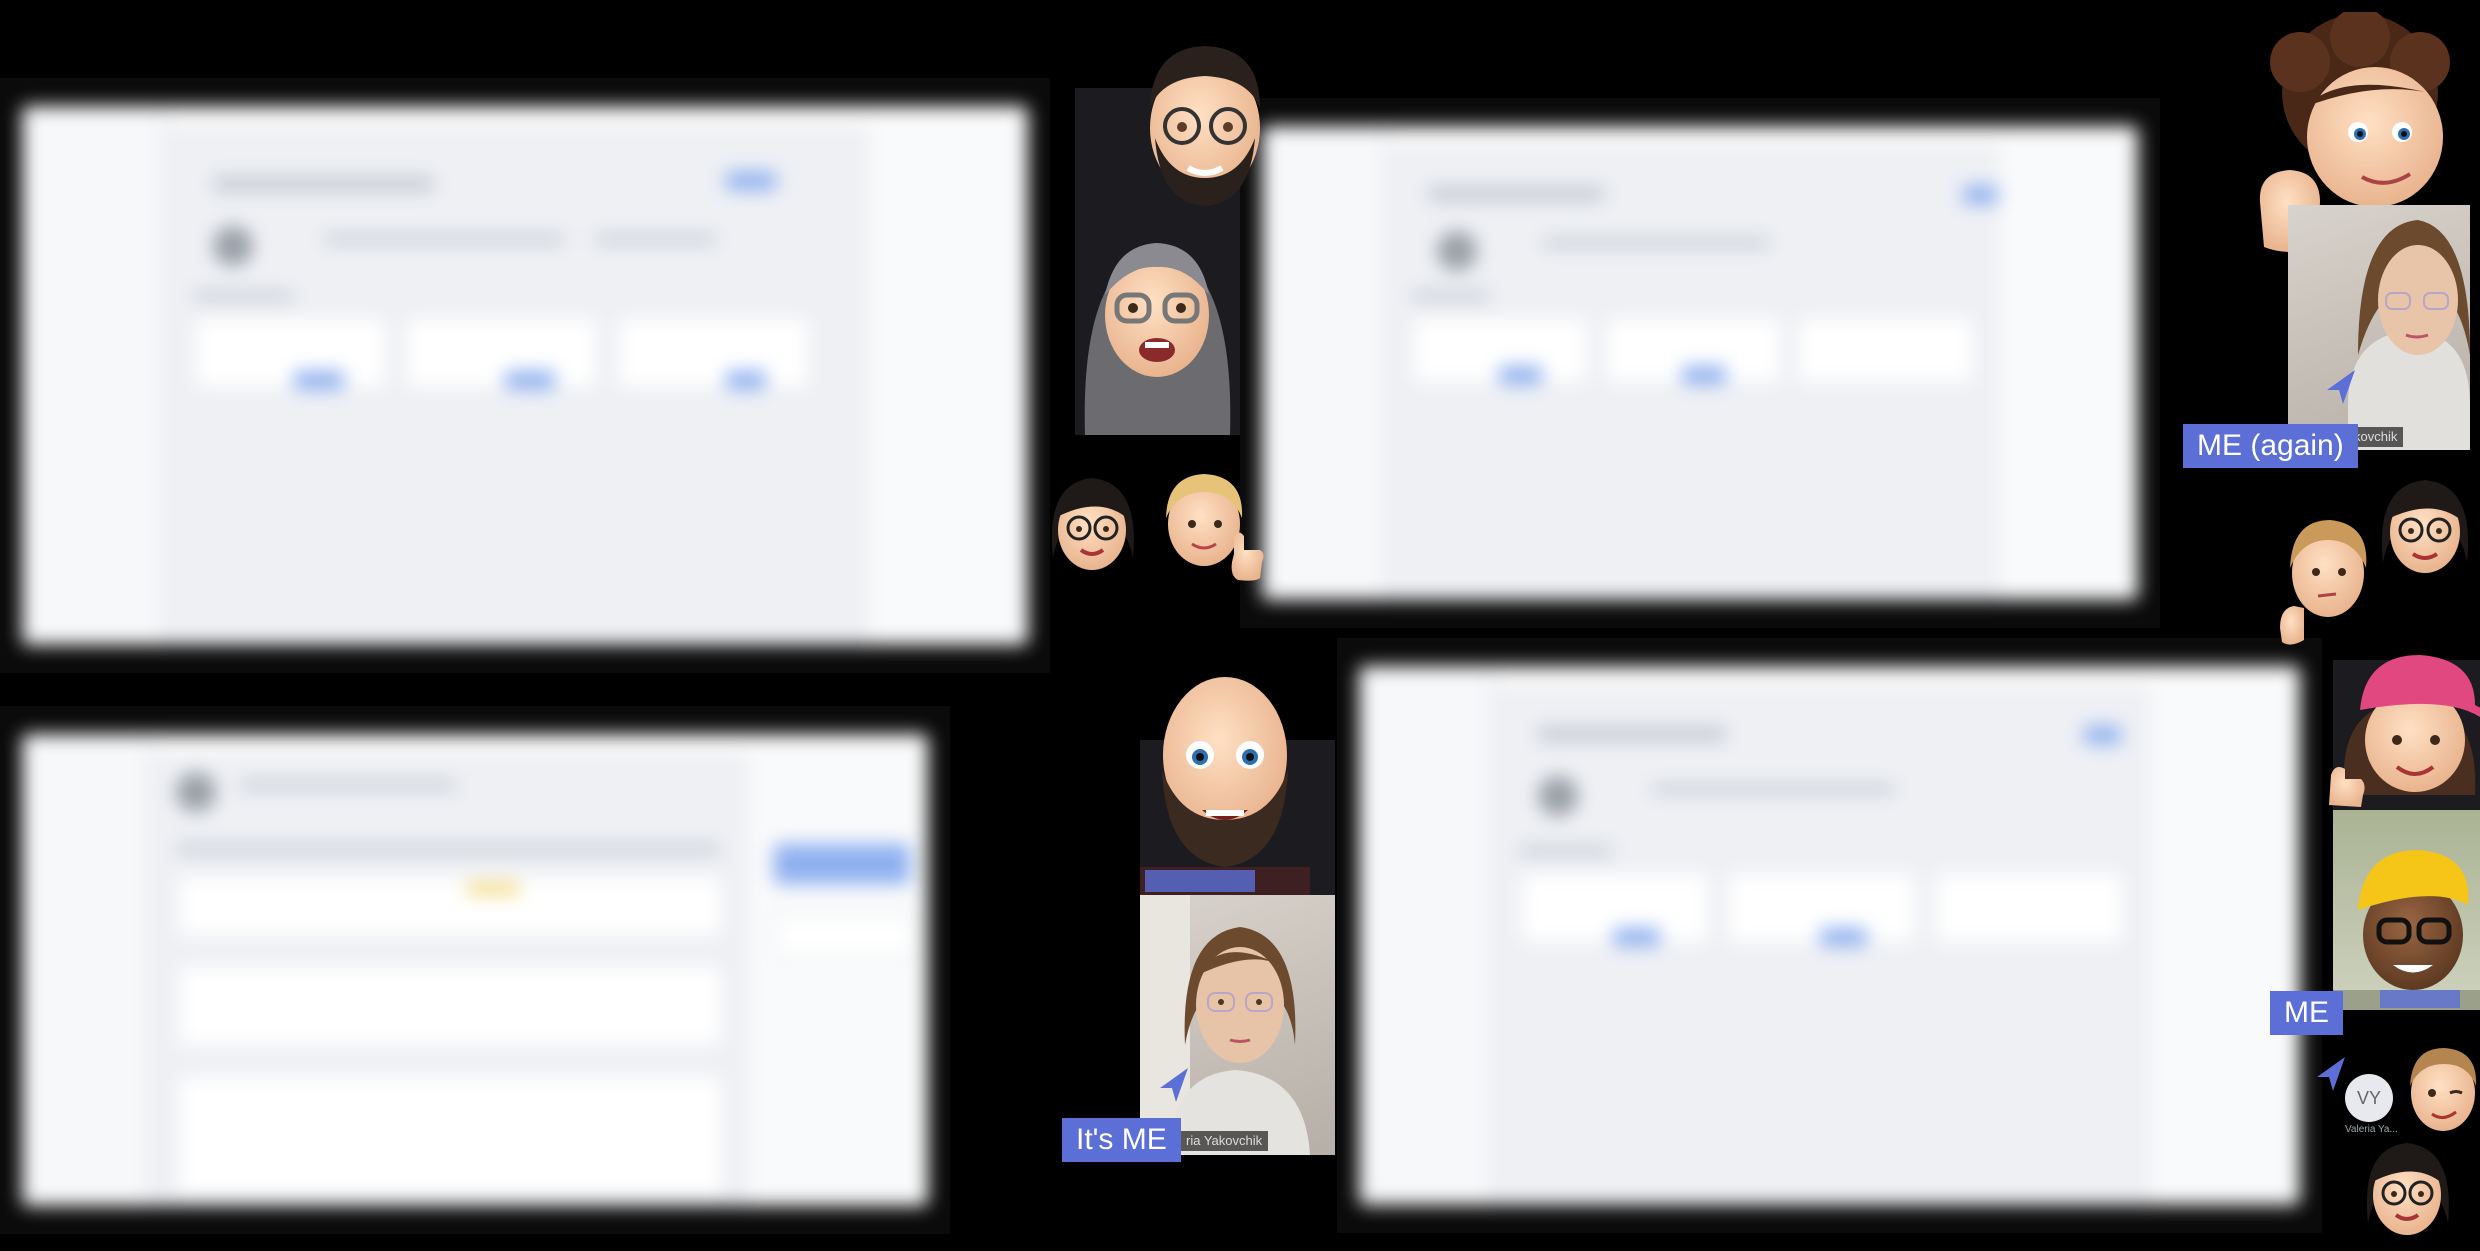 The height and width of the screenshot is (1251, 2480). What do you see at coordinates (1121, 1140) in the screenshot?
I see `its-me-label: It's ME` at bounding box center [1121, 1140].